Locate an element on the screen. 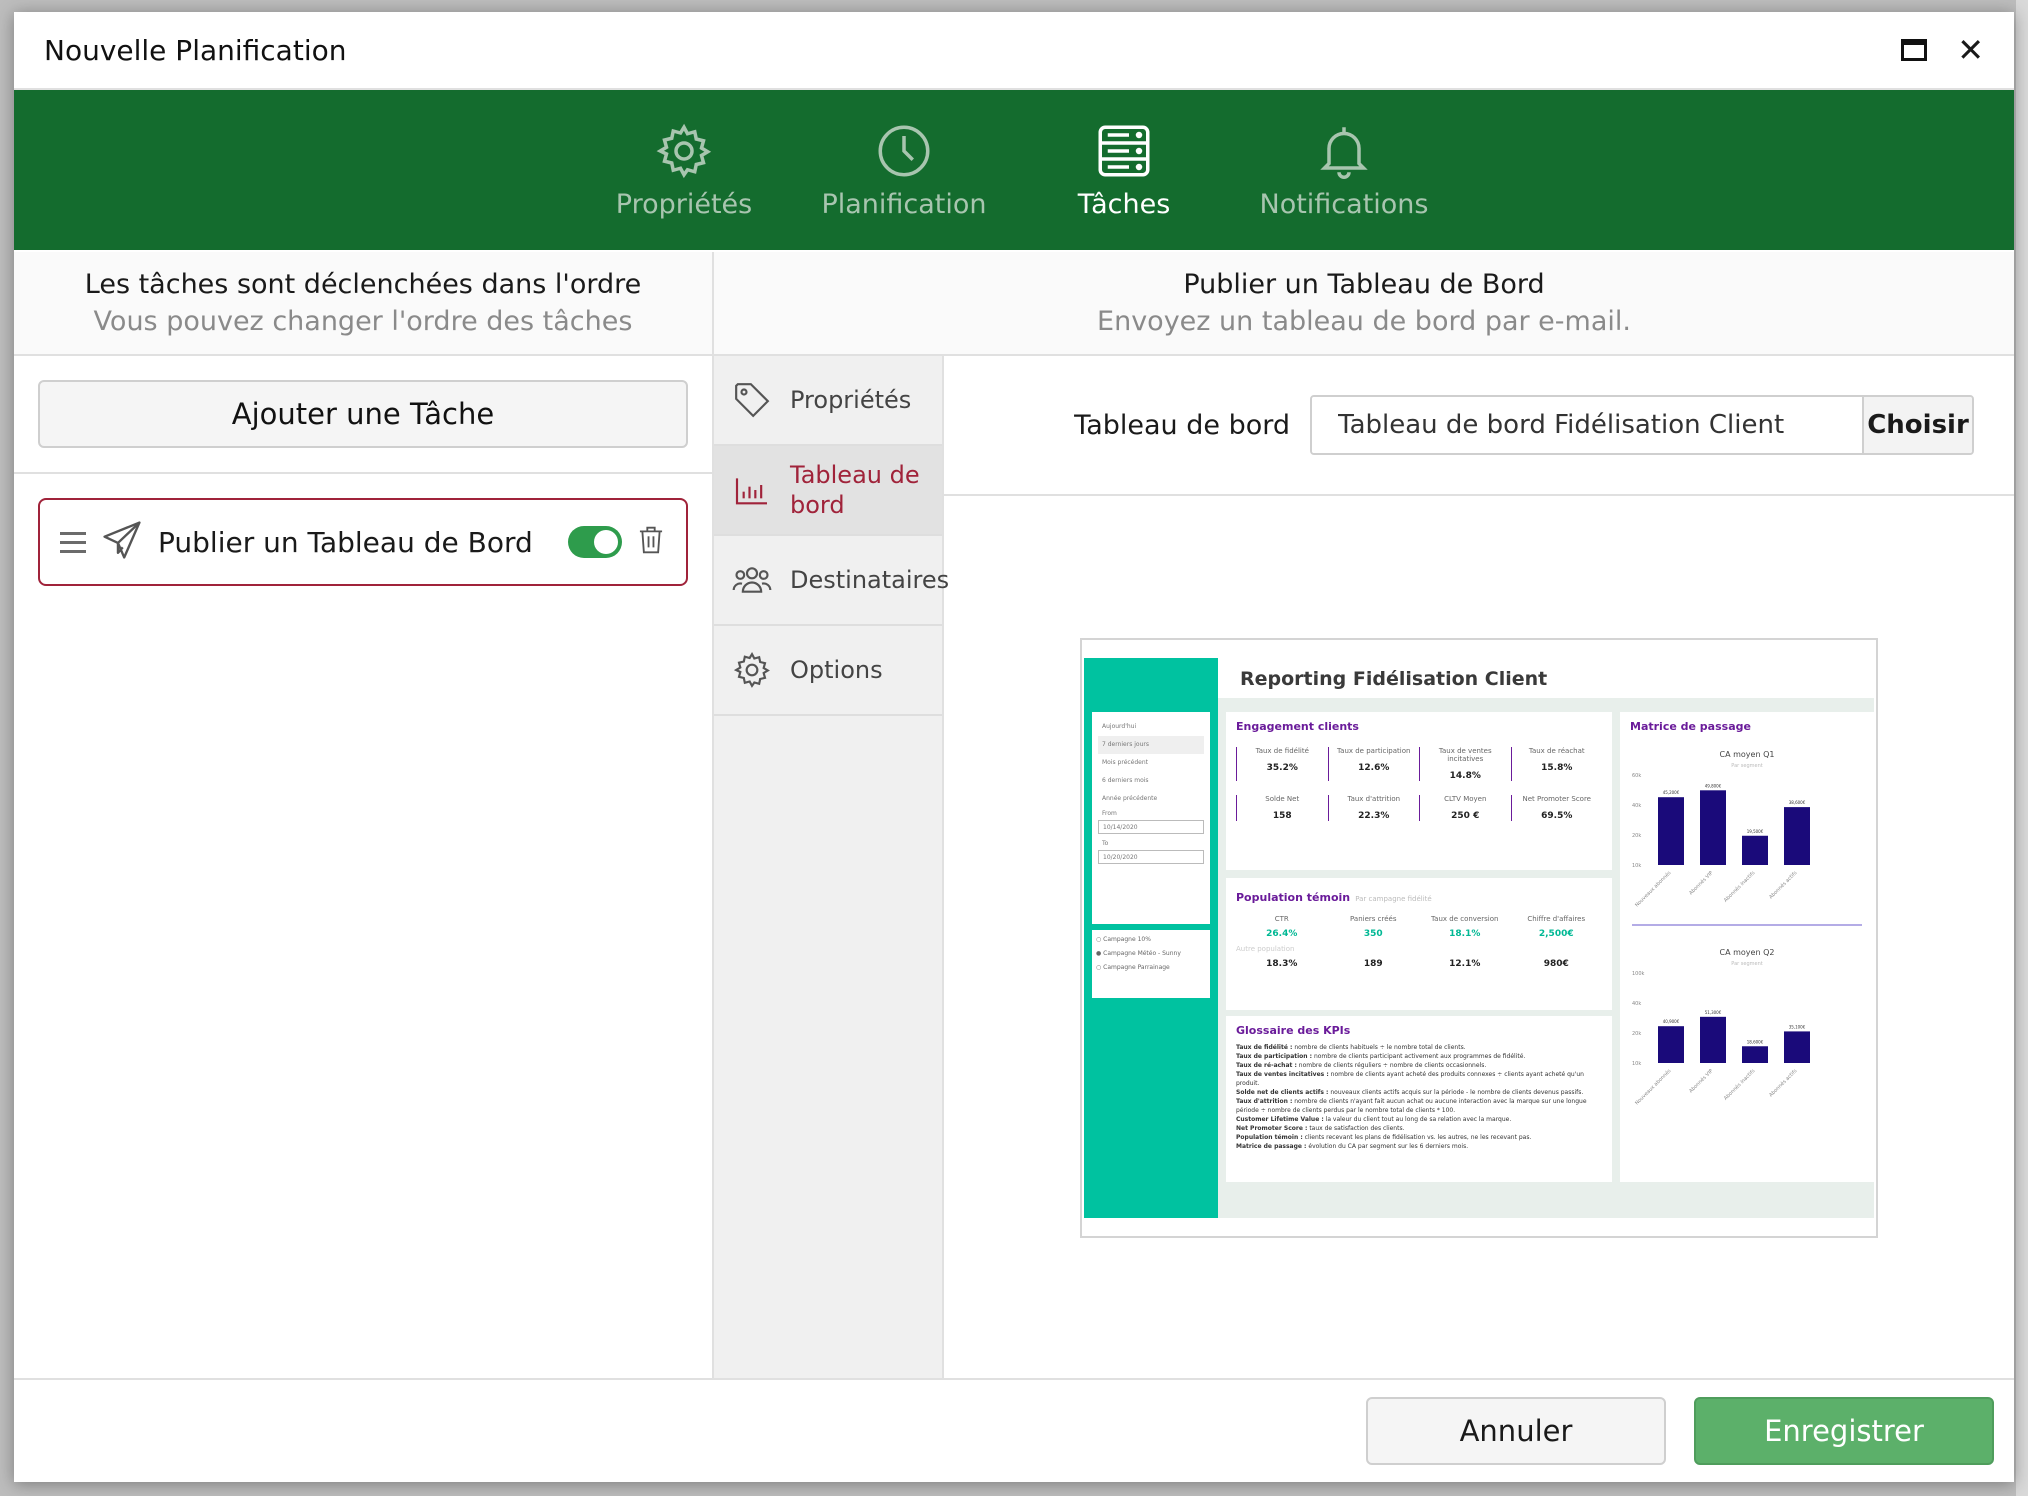 This screenshot has height=1496, width=2028. kpi-cell: Taux de participation 12.6% is located at coordinates (1373, 764).